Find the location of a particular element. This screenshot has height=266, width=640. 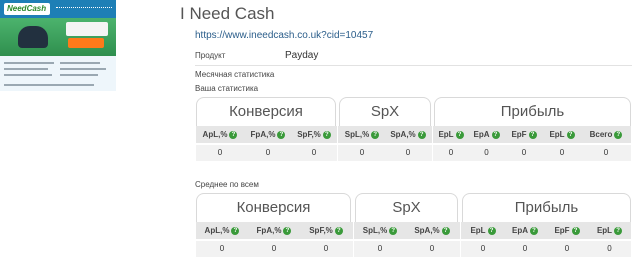

site-url-link: https://www.ineedcash.co.uk?cid=10457 is located at coordinates (284, 35).